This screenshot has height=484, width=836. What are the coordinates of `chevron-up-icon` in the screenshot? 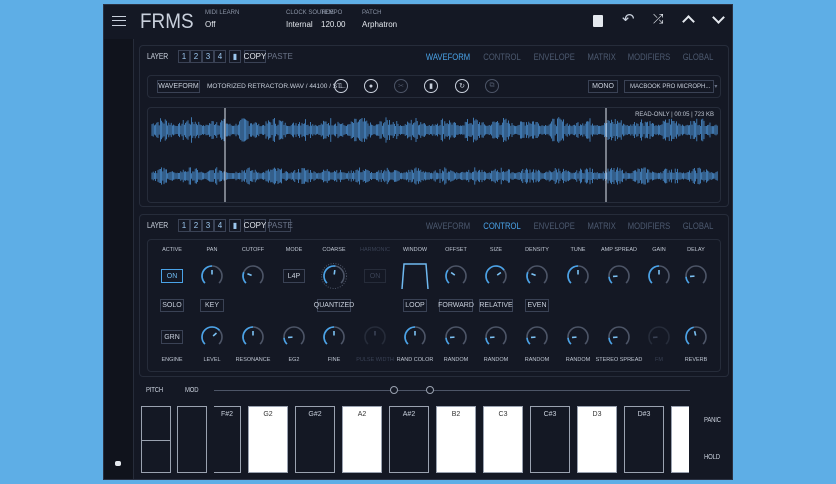 It's located at (688, 21).